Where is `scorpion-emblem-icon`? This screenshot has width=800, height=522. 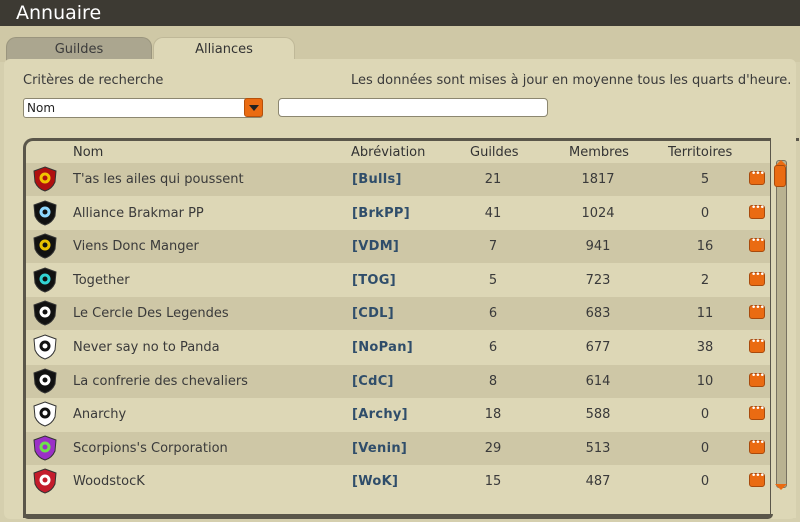
scorpion-emblem-icon is located at coordinates (45, 448).